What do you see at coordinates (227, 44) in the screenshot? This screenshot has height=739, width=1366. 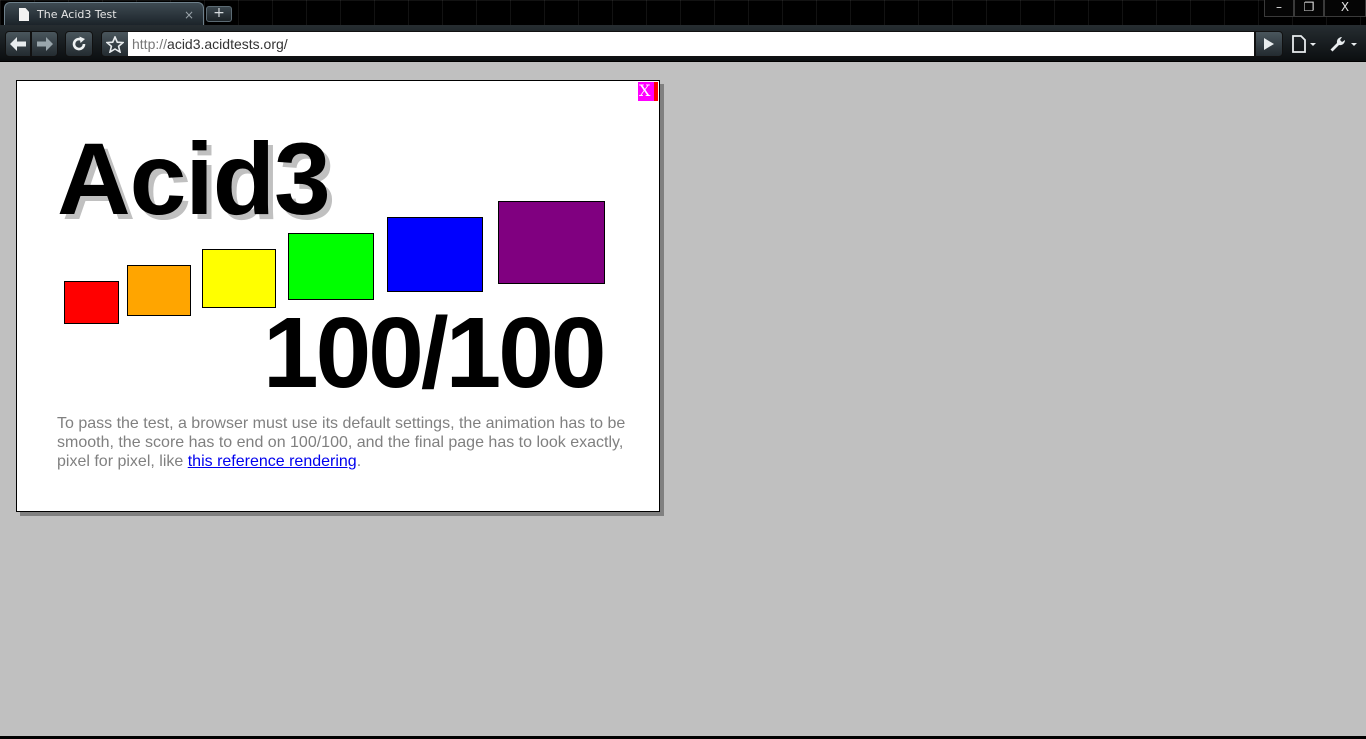 I see `url-host-path: acid3.acidtests.org/` at bounding box center [227, 44].